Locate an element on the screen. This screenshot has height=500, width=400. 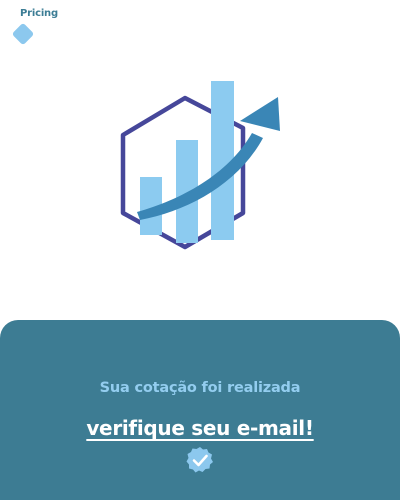
brand-logo: Pricing is located at coordinates (41, 27).